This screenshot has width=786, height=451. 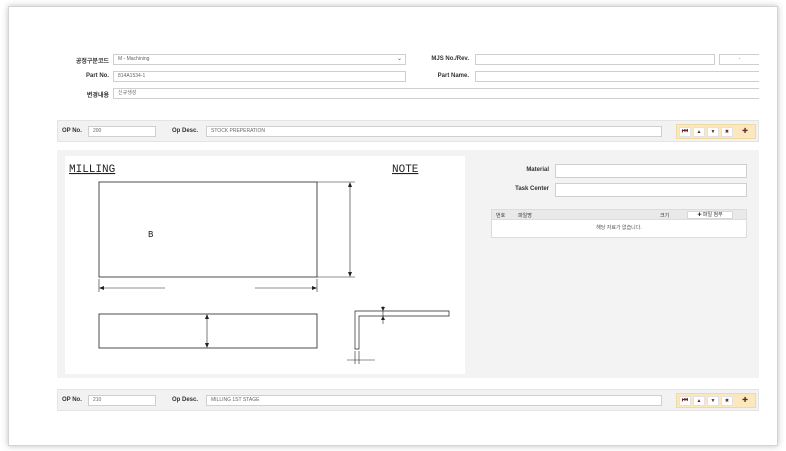 I want to click on op-no-input: 210, so click(x=122, y=400).